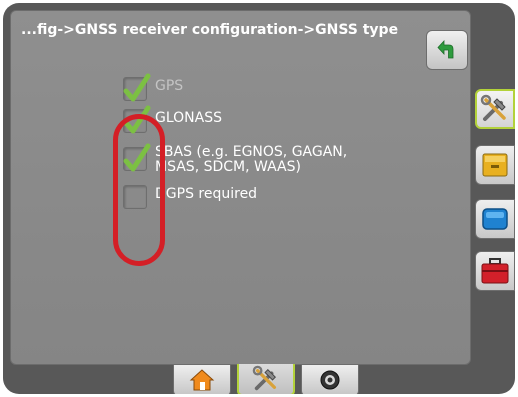  I want to click on back-arrow-icon, so click(445, 49).